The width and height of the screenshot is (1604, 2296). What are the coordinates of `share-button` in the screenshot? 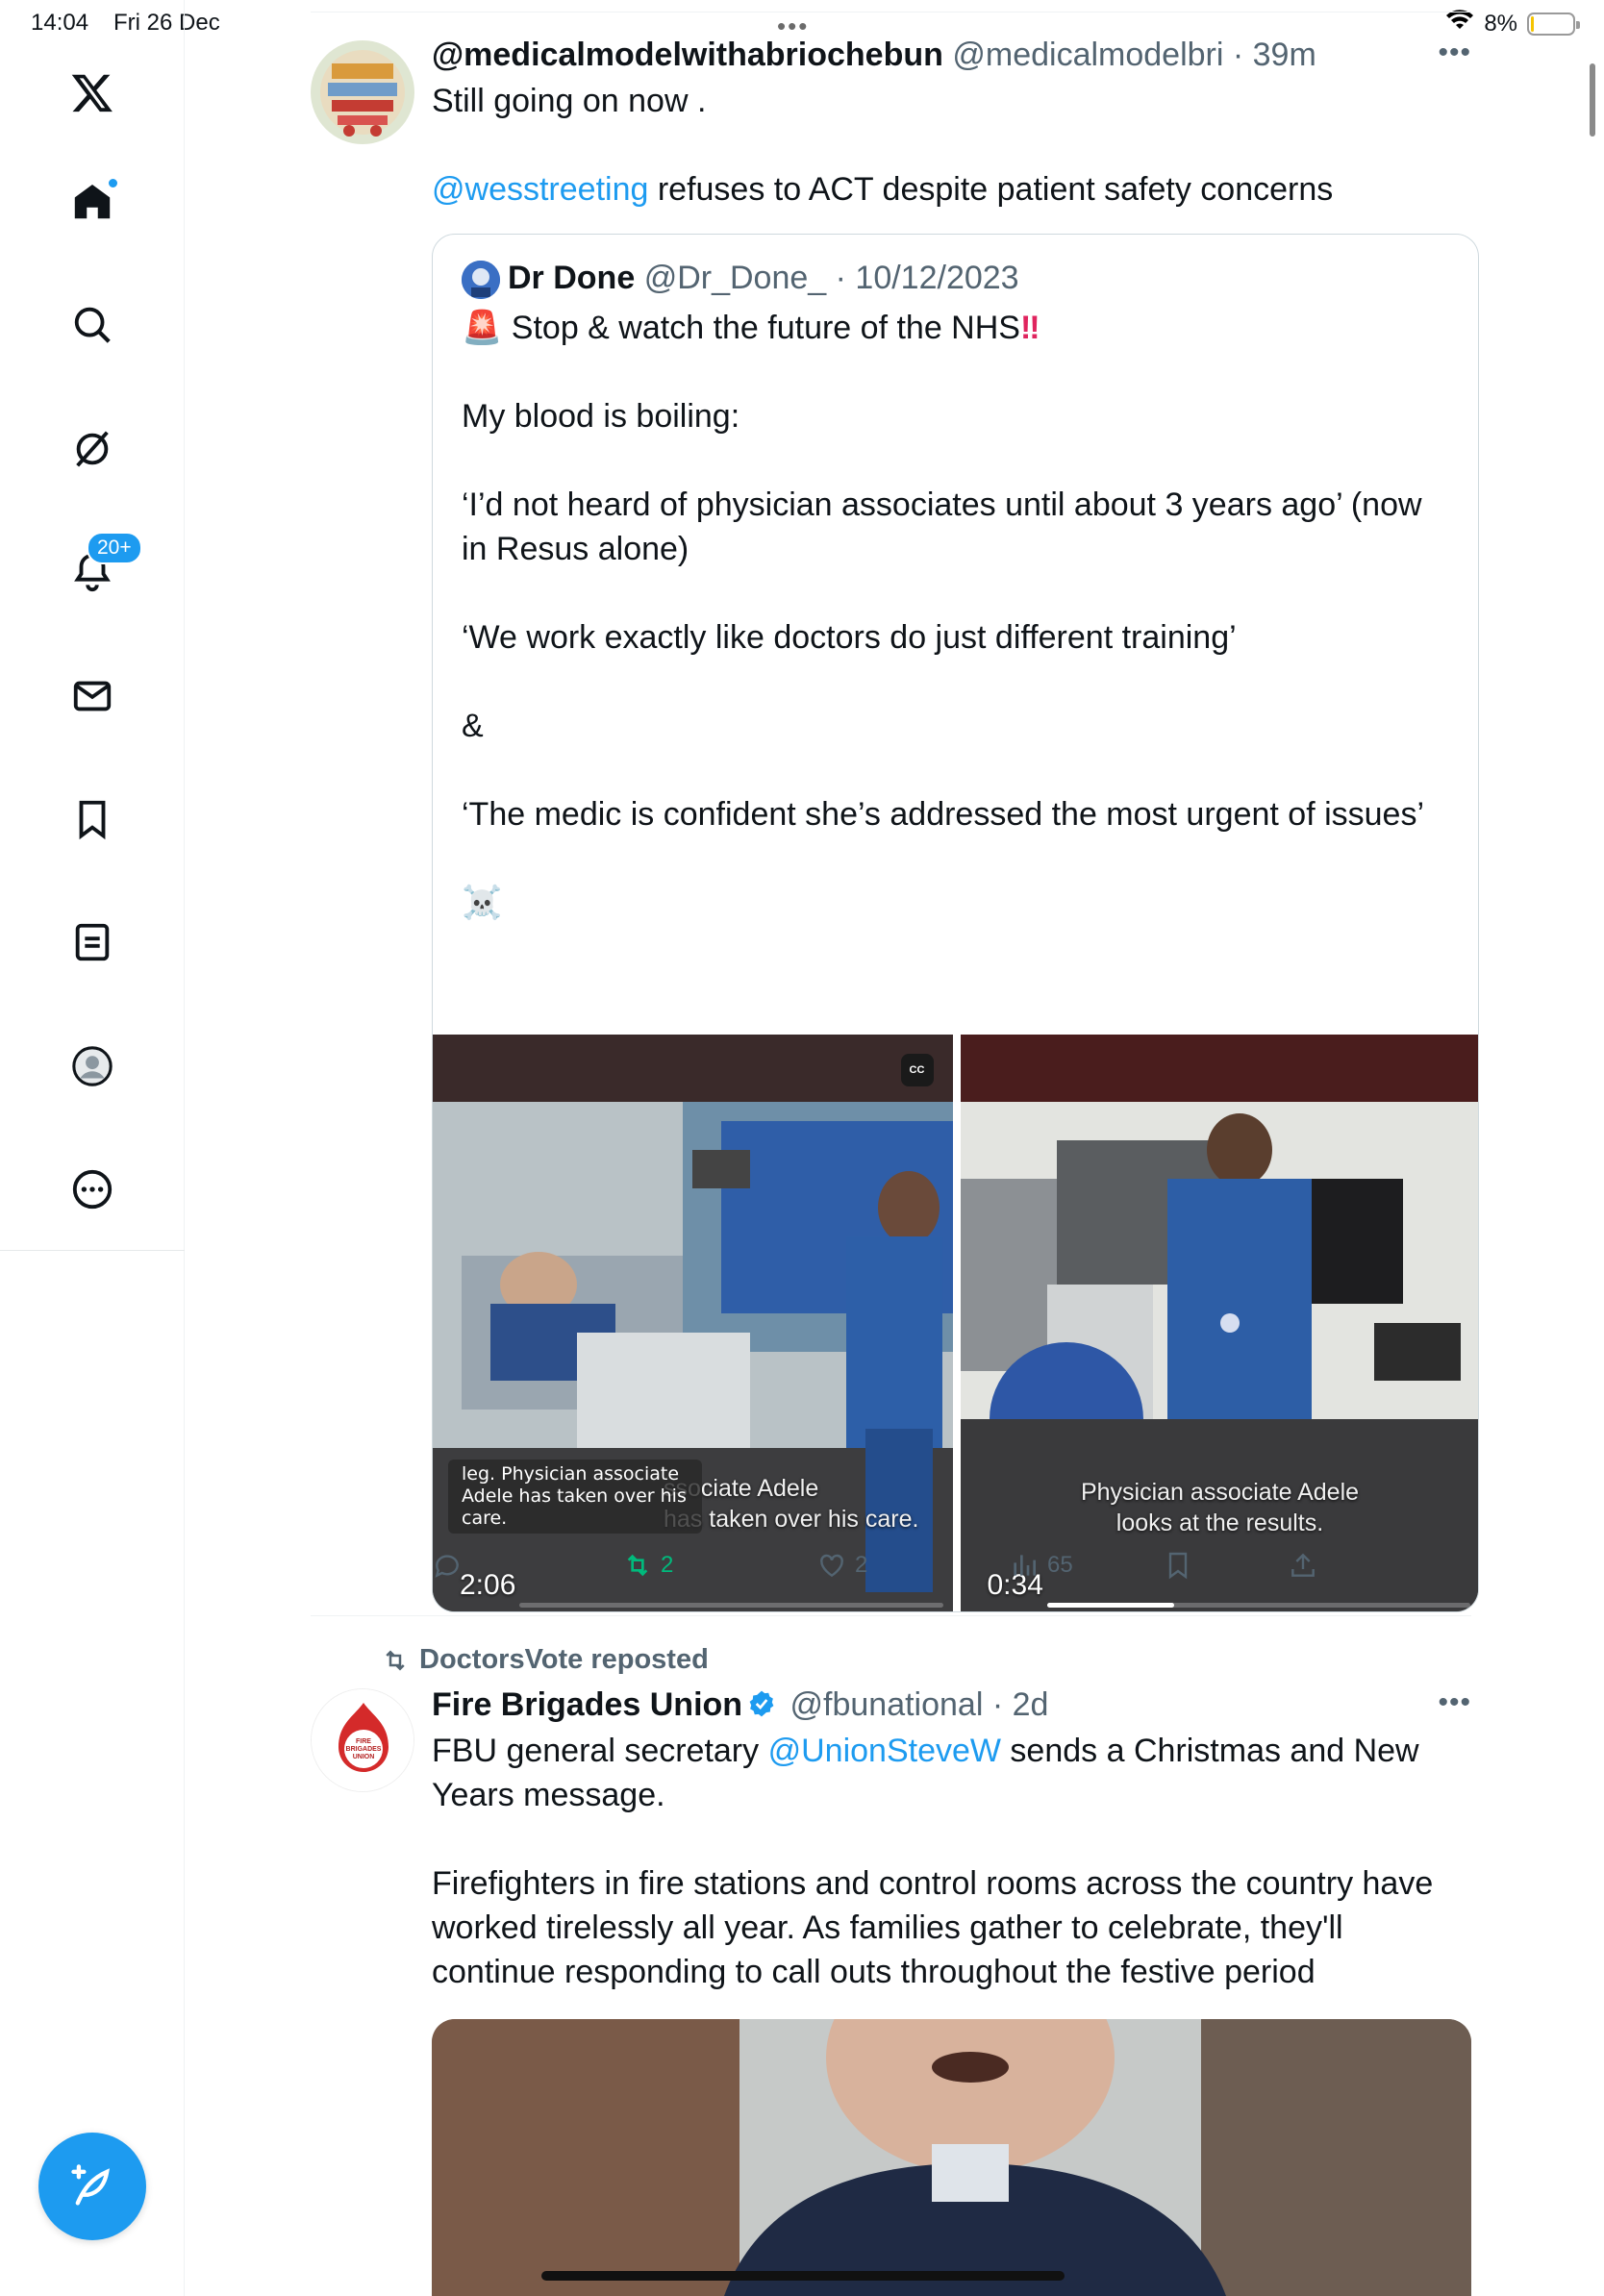 It's located at (1303, 1565).